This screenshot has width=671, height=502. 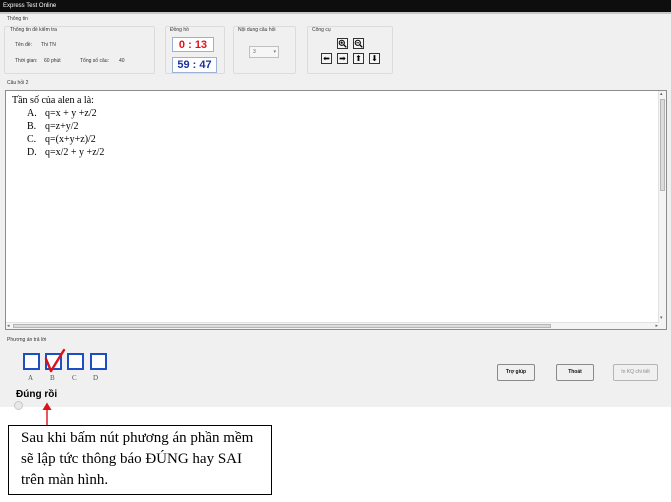 I want to click on arrow-down-icon: ⬇, so click(x=374, y=58).